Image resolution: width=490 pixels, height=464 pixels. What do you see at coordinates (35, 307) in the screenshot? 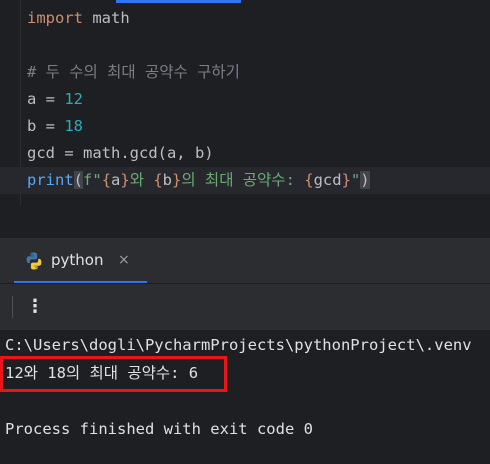
I see `more-options-icon: ⋮` at bounding box center [35, 307].